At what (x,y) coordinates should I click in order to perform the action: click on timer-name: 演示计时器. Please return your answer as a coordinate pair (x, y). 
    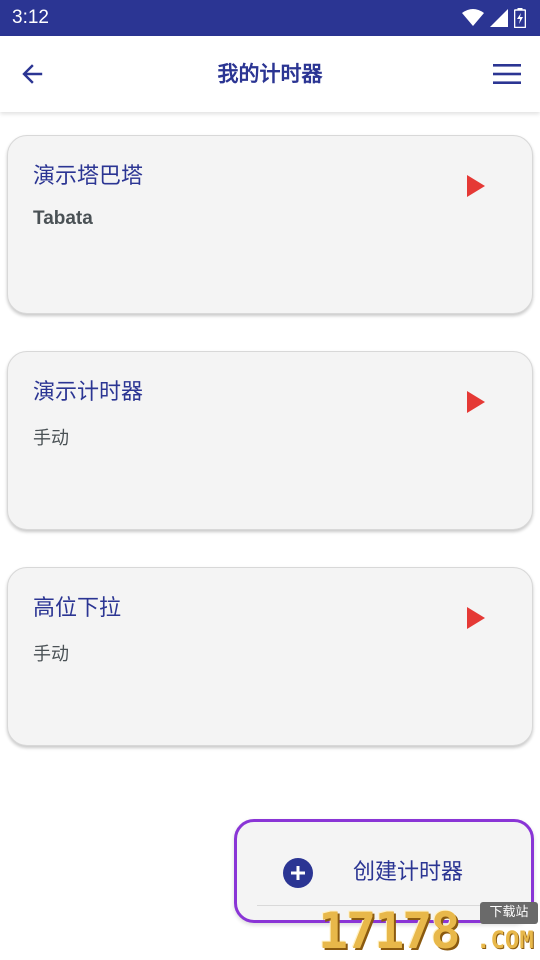
    Looking at the image, I should click on (88, 392).